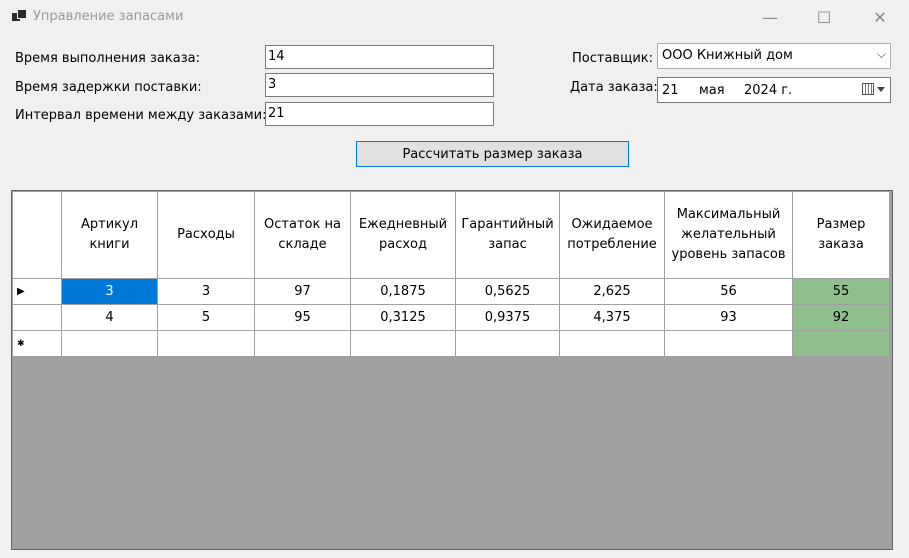 This screenshot has height=558, width=909. What do you see at coordinates (206, 317) in the screenshot?
I see `table-cell: 5` at bounding box center [206, 317].